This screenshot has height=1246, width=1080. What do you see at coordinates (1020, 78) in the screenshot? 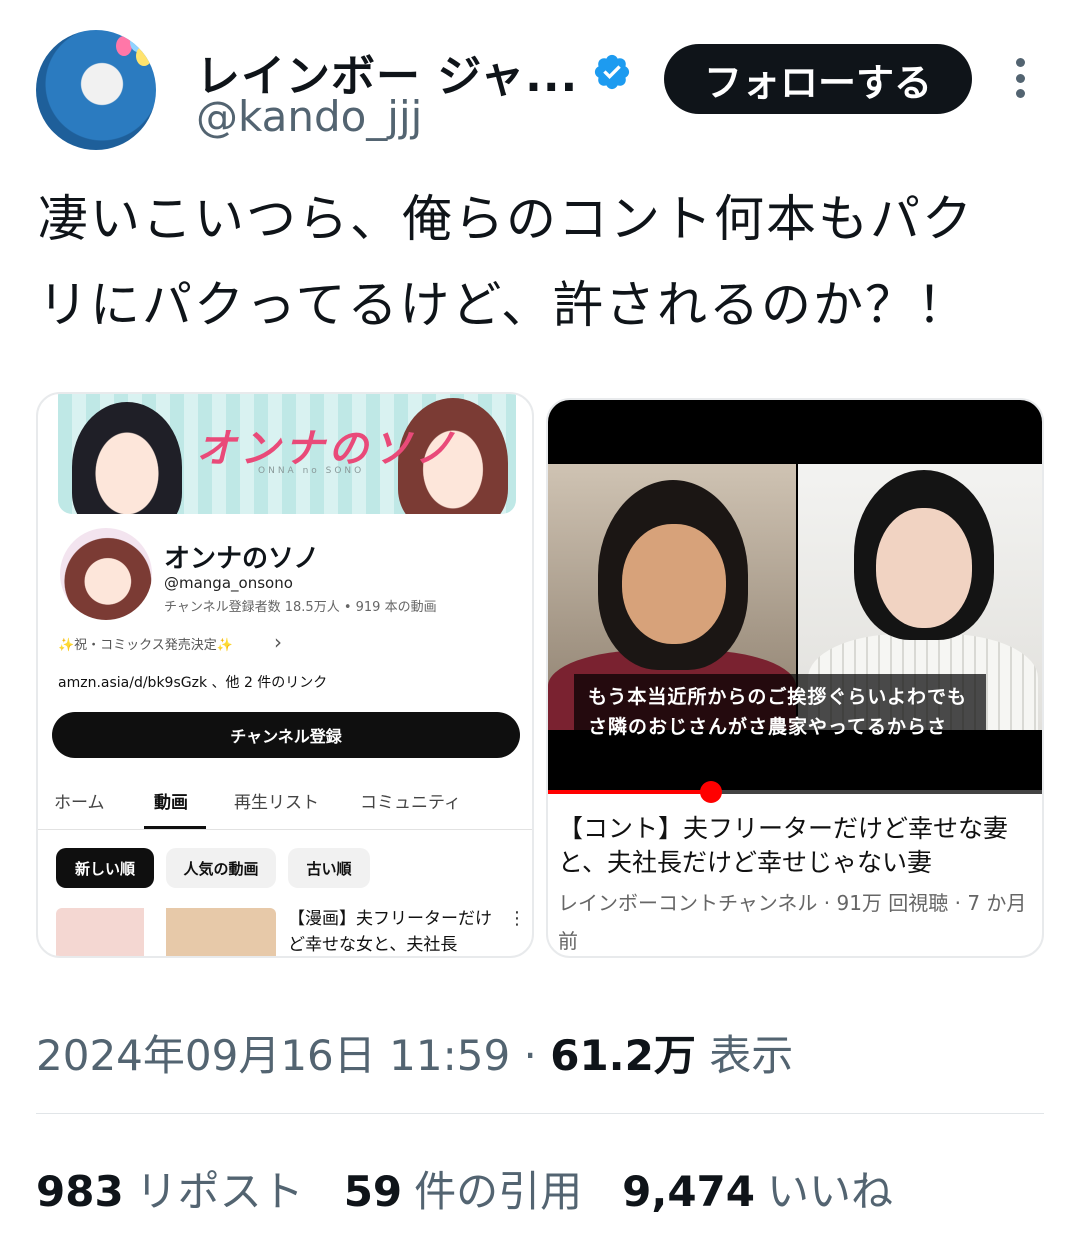
I see `more-vertical-icon` at bounding box center [1020, 78].